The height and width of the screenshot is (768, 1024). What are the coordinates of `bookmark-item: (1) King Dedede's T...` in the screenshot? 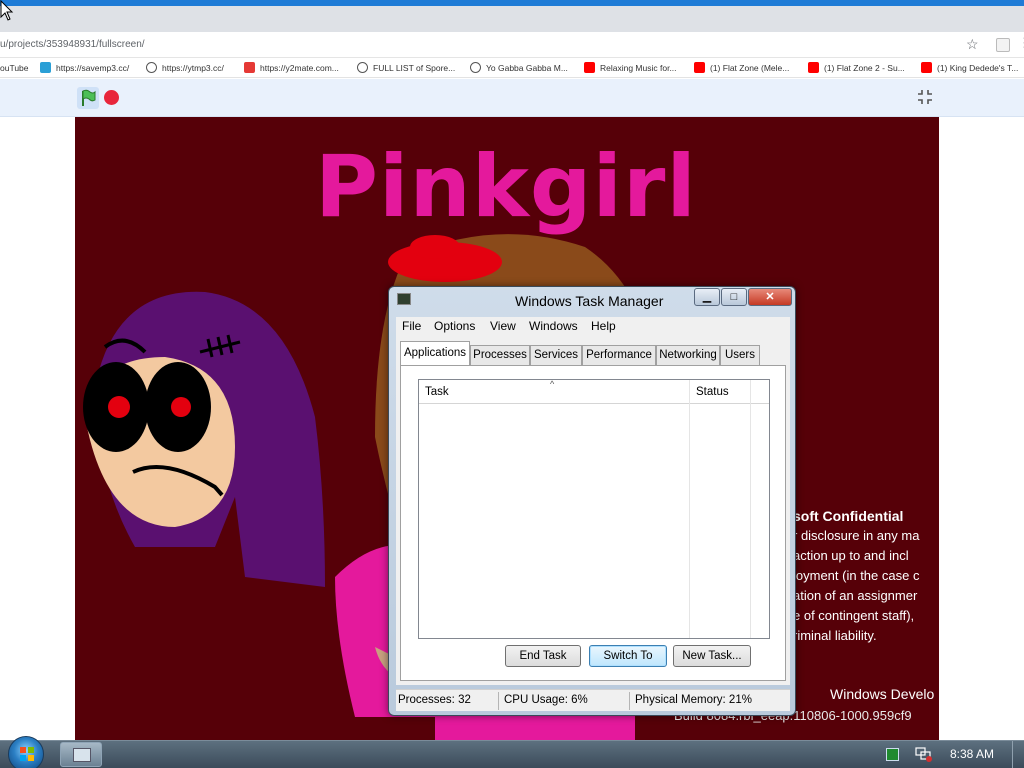 It's located at (969, 68).